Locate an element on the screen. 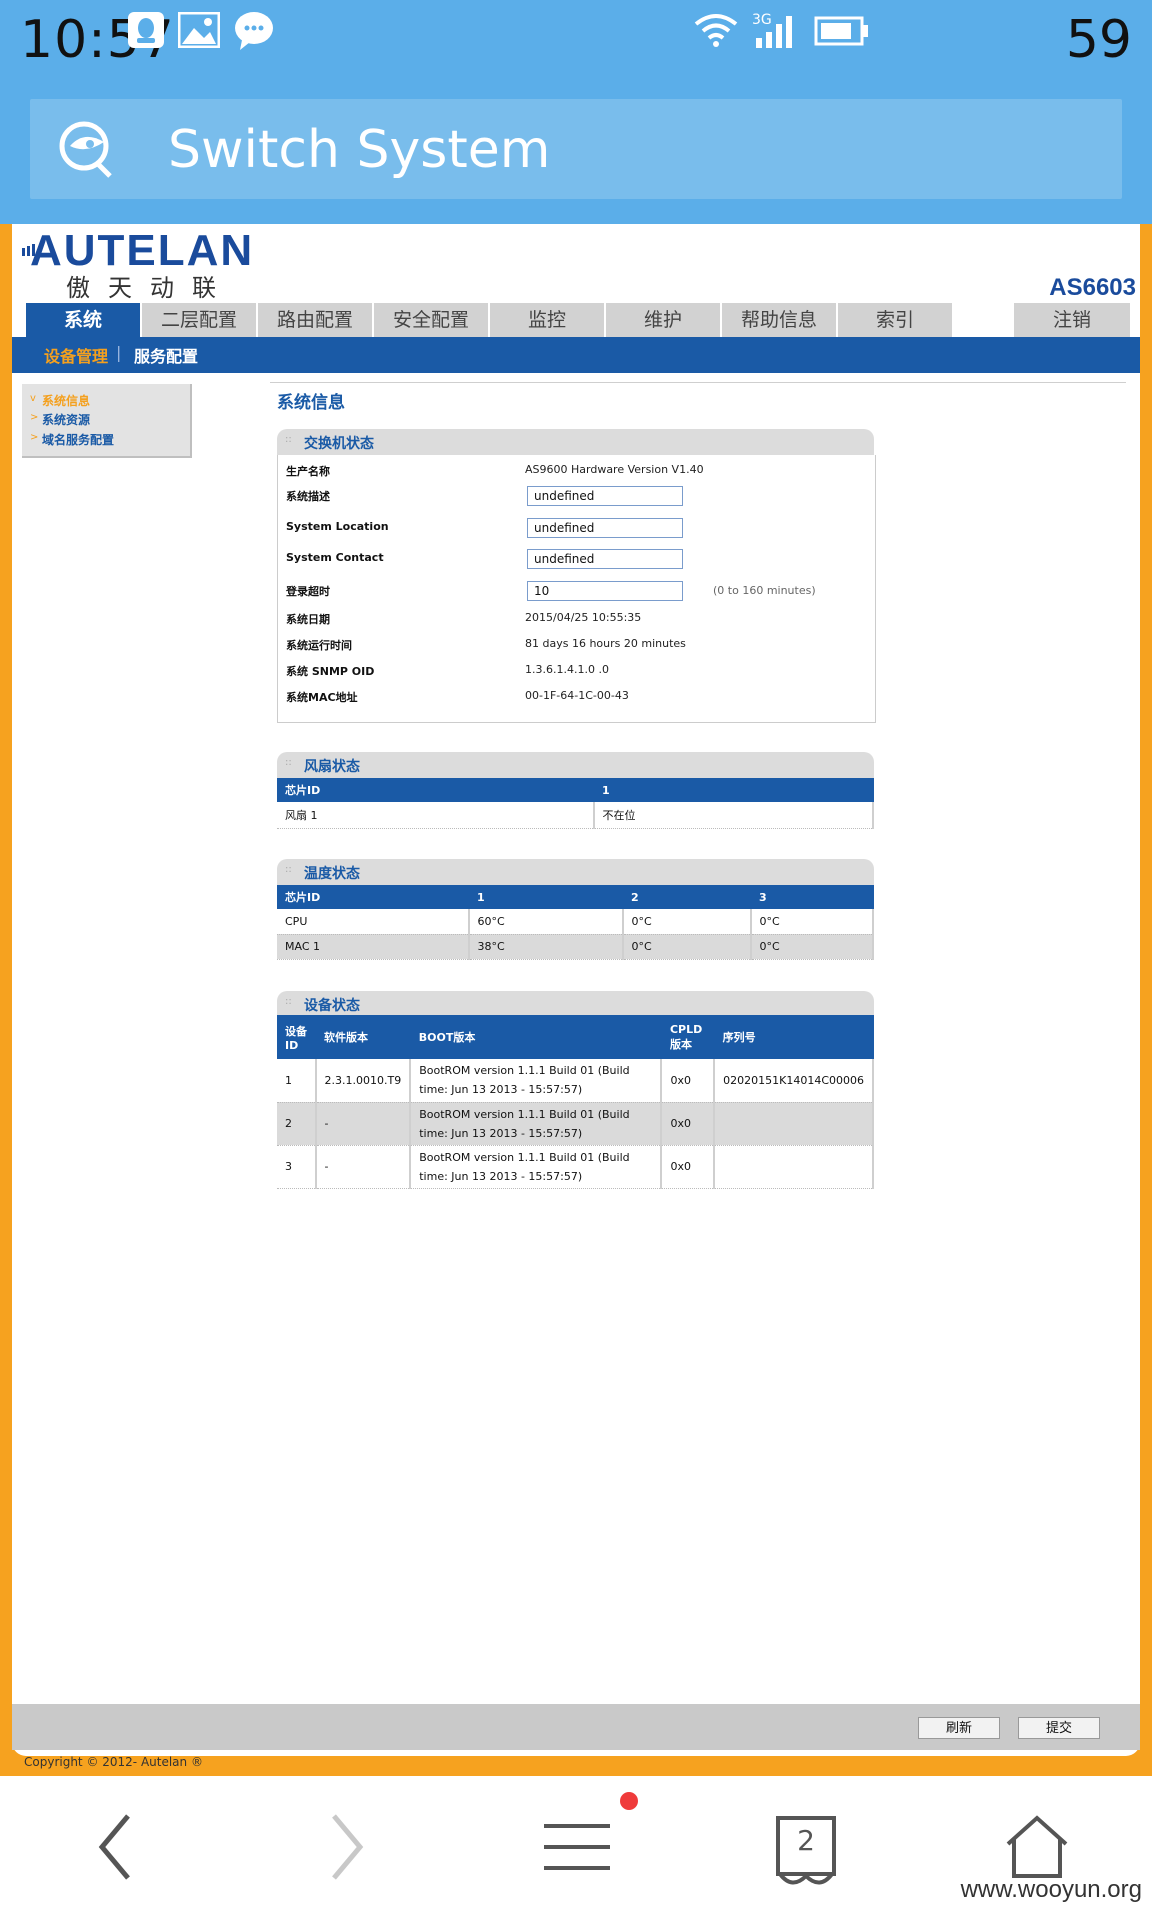 The height and width of the screenshot is (1920, 1152). table-cell: 风扇 1 is located at coordinates (436, 815).